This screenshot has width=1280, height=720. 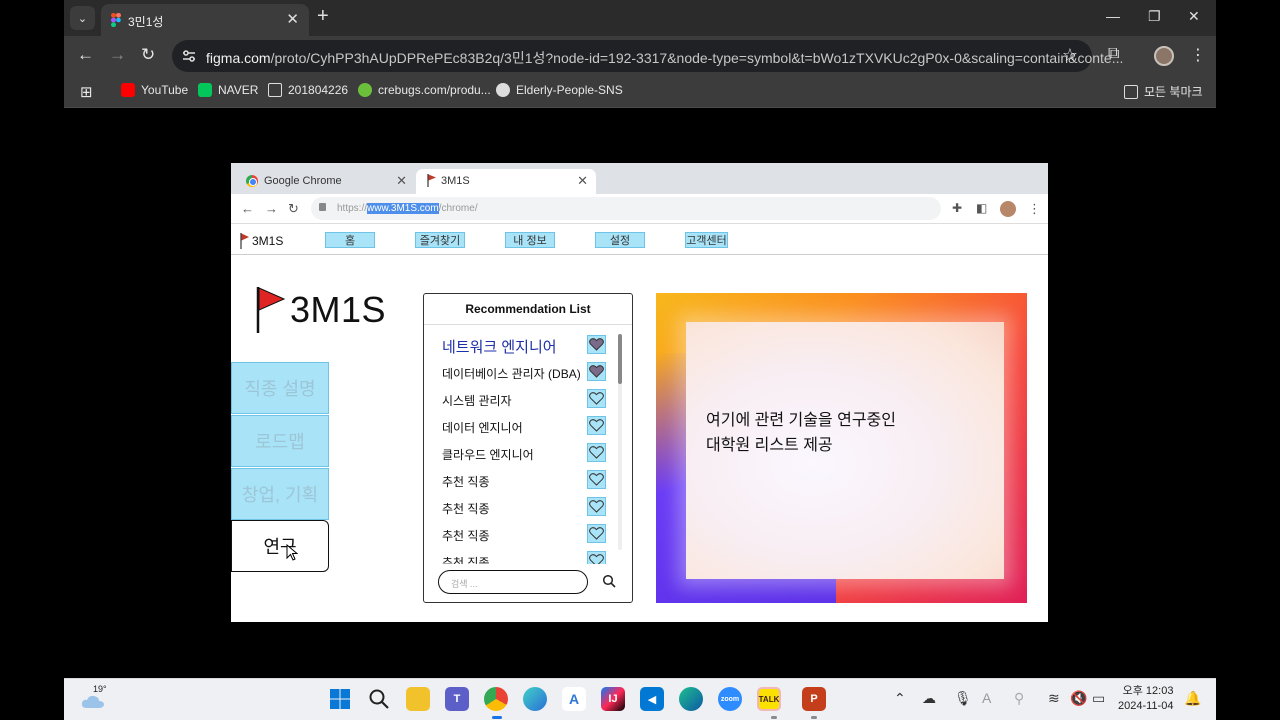 What do you see at coordinates (957, 208) in the screenshot?
I see `puzzle-icon: ✚` at bounding box center [957, 208].